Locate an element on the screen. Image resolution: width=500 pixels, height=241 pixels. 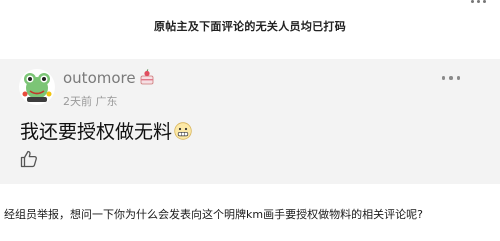
comment-meta: 2天前 广东 is located at coordinates (90, 101).